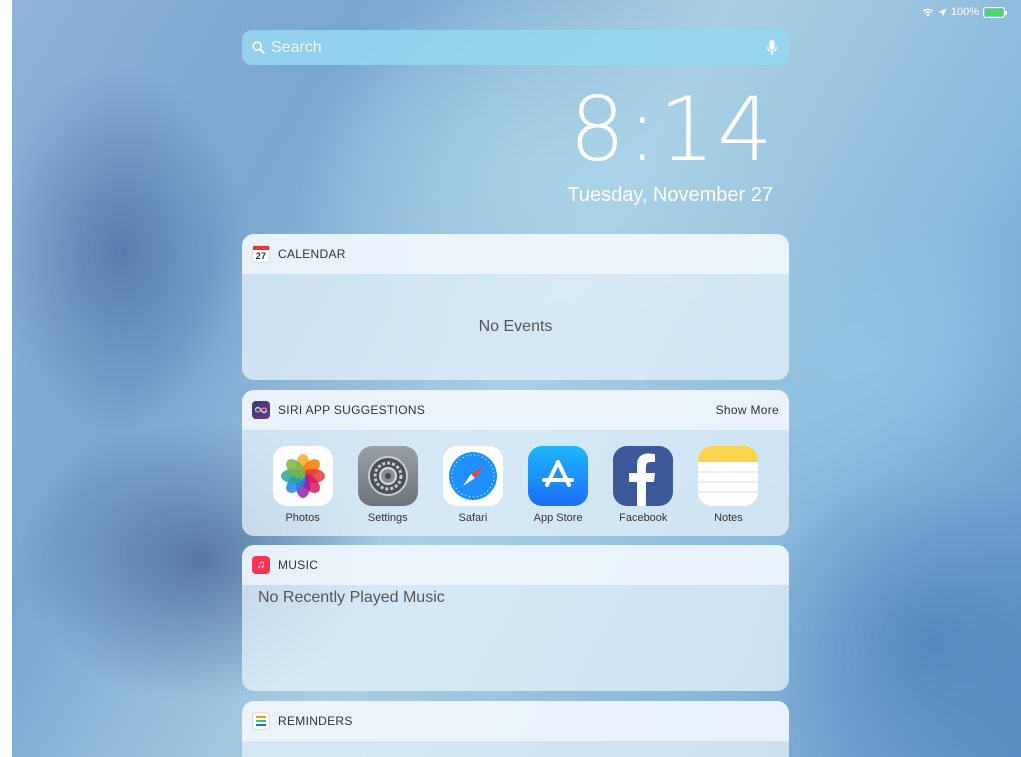 Image resolution: width=1021 pixels, height=757 pixels. Describe the element at coordinates (302, 518) in the screenshot. I see `app-label: Photos` at that location.